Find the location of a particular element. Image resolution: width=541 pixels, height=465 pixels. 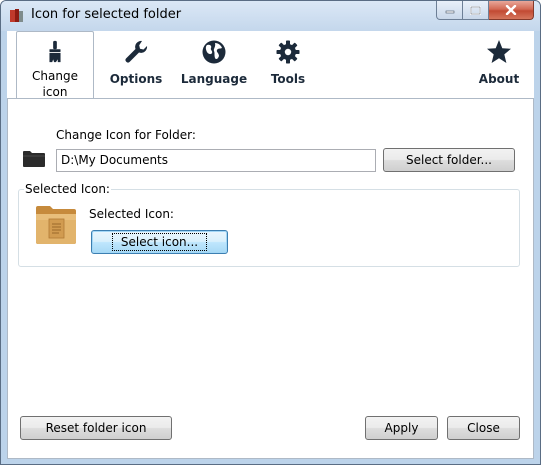

tab-tools: Tools is located at coordinates (288, 65).